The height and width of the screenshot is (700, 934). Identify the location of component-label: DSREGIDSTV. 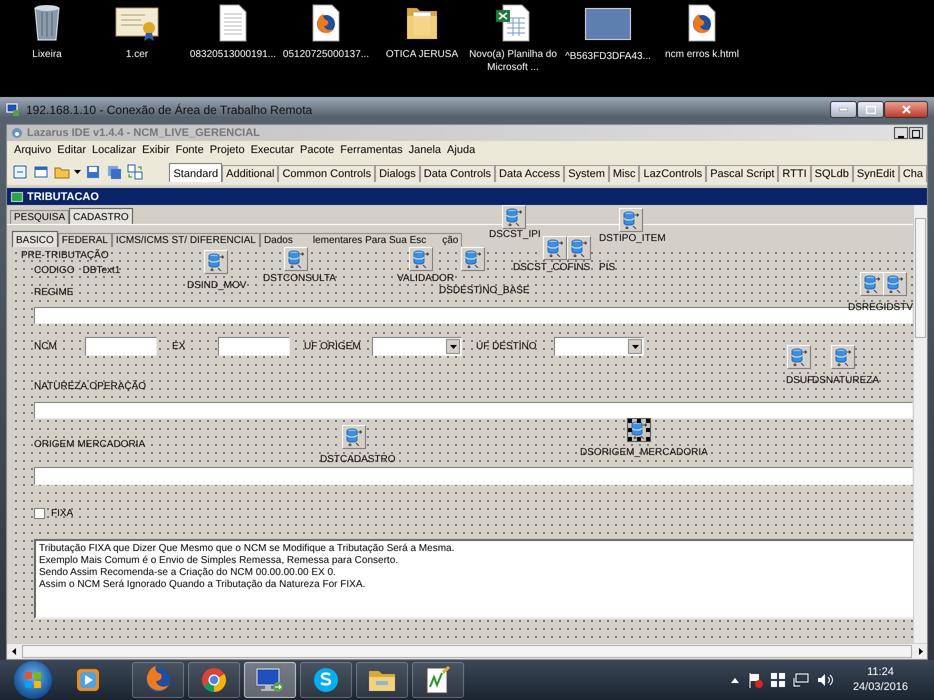
(881, 308).